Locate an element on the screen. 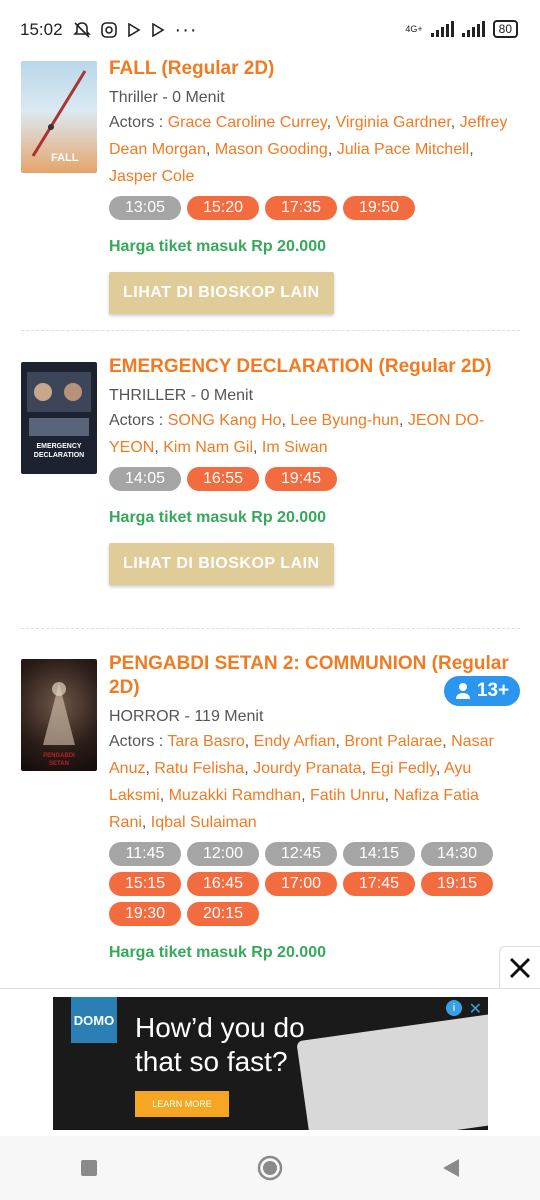  home-icon is located at coordinates (270, 1168).